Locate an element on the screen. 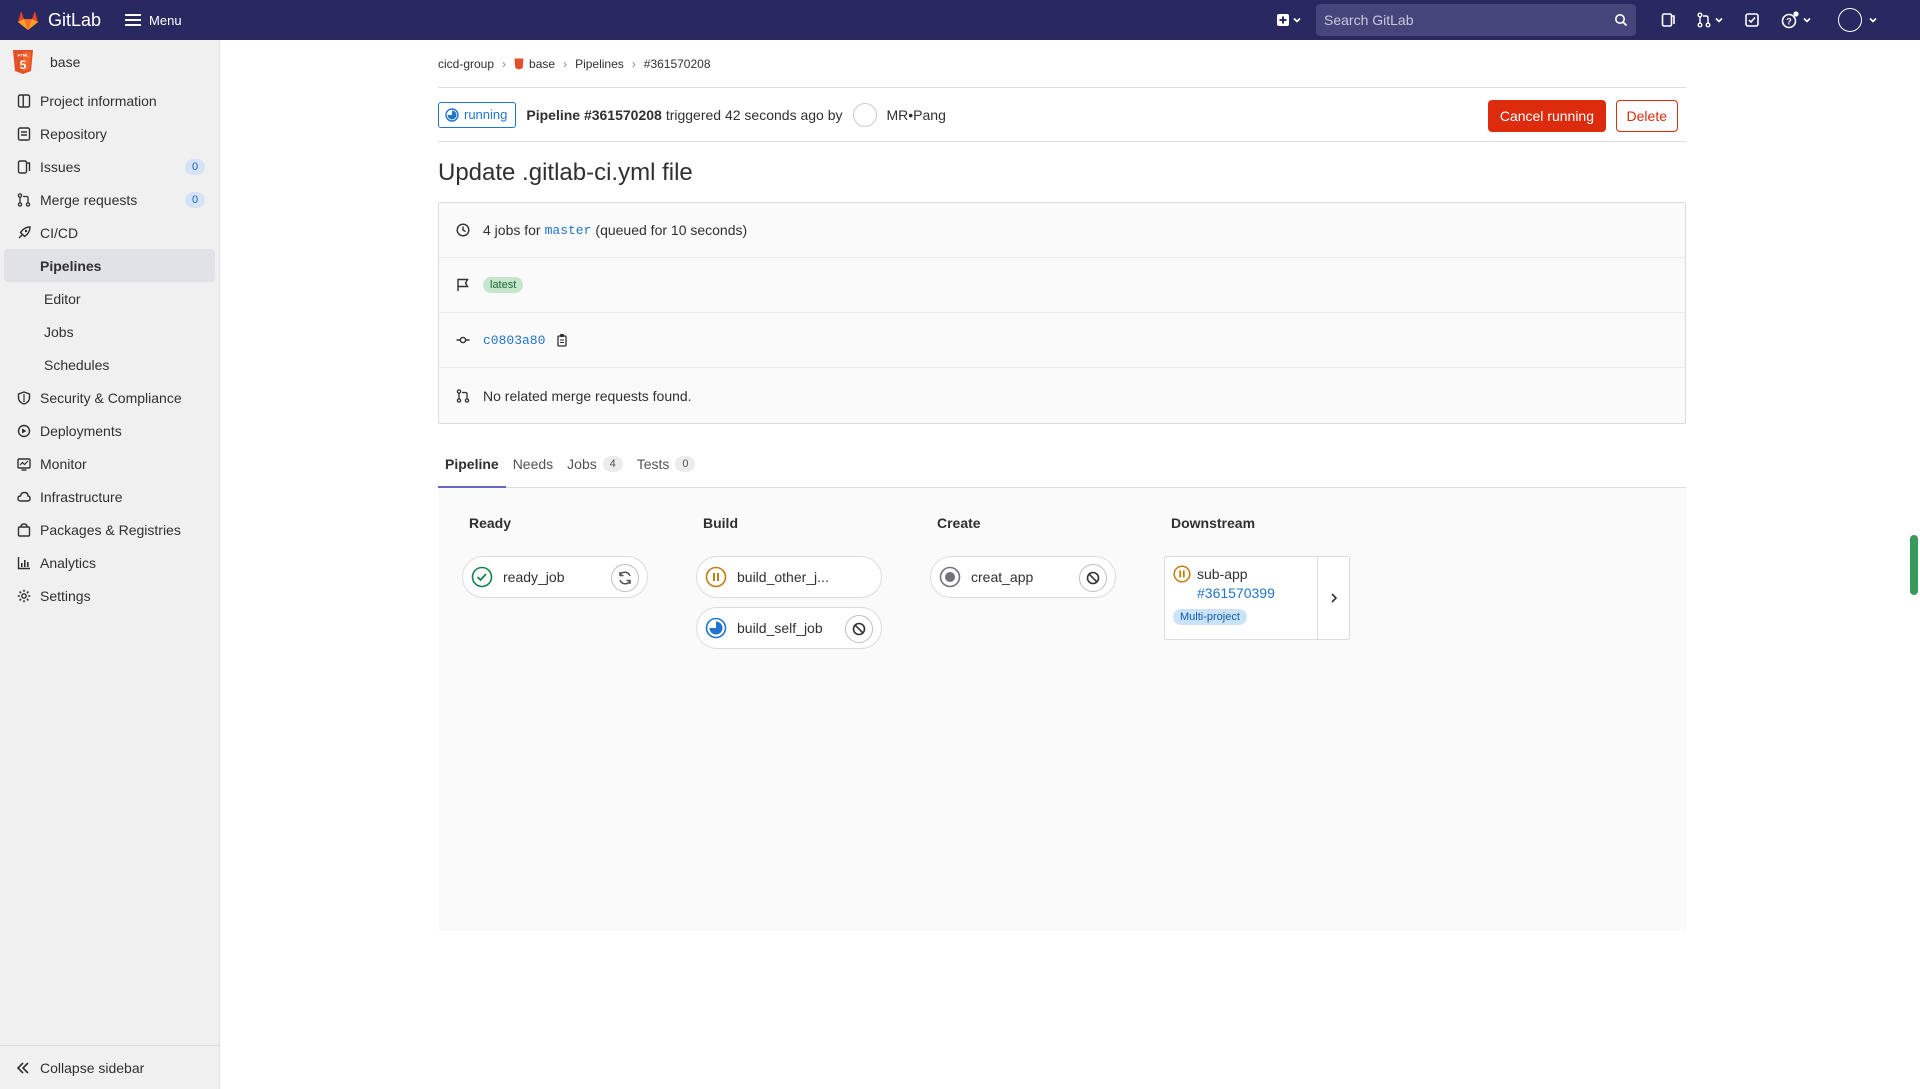 The height and width of the screenshot is (1089, 1920). collapse-sidebar-label: Collapse sidebar is located at coordinates (92, 1067).